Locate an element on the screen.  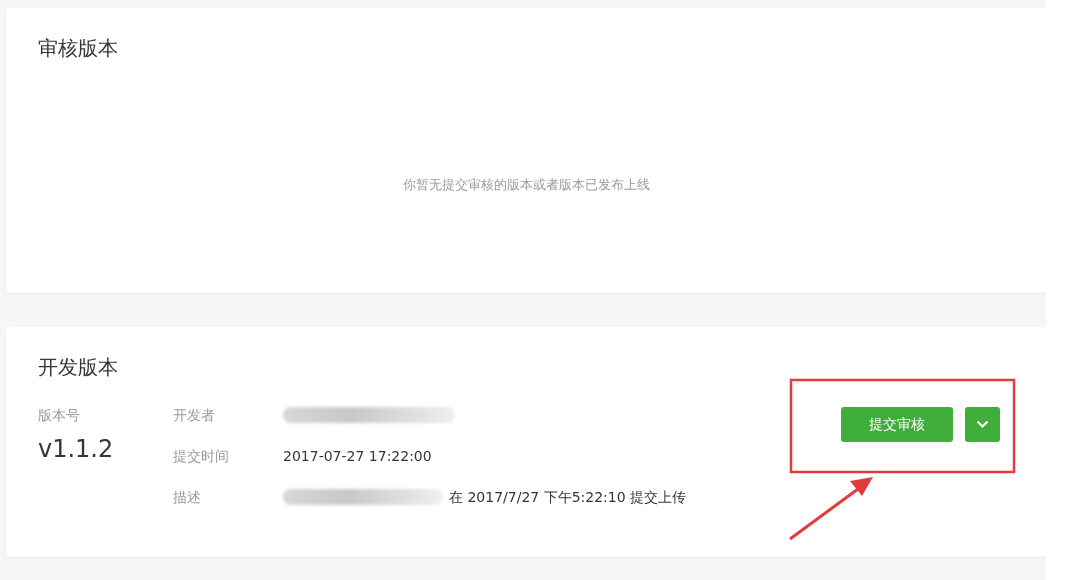
chevron-down-icon is located at coordinates (982, 424).